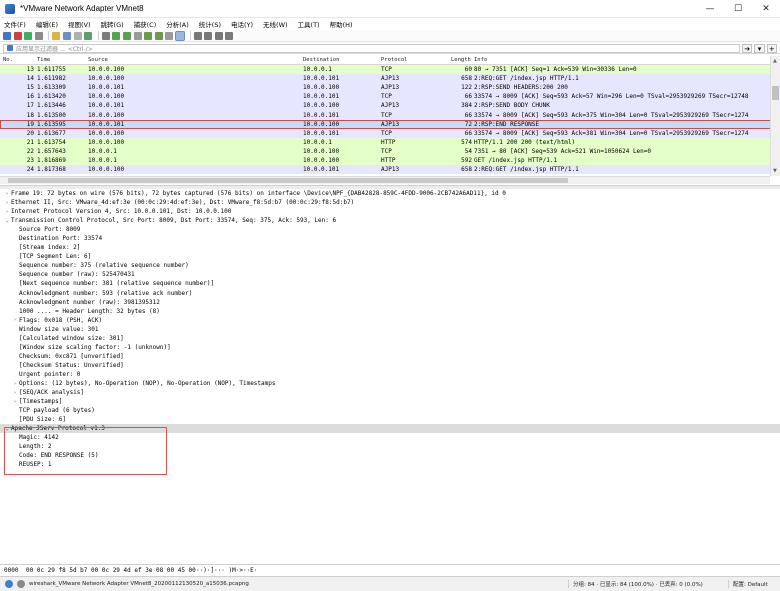 The image size is (780, 591). I want to click on column-length: Length, so click(462, 60).